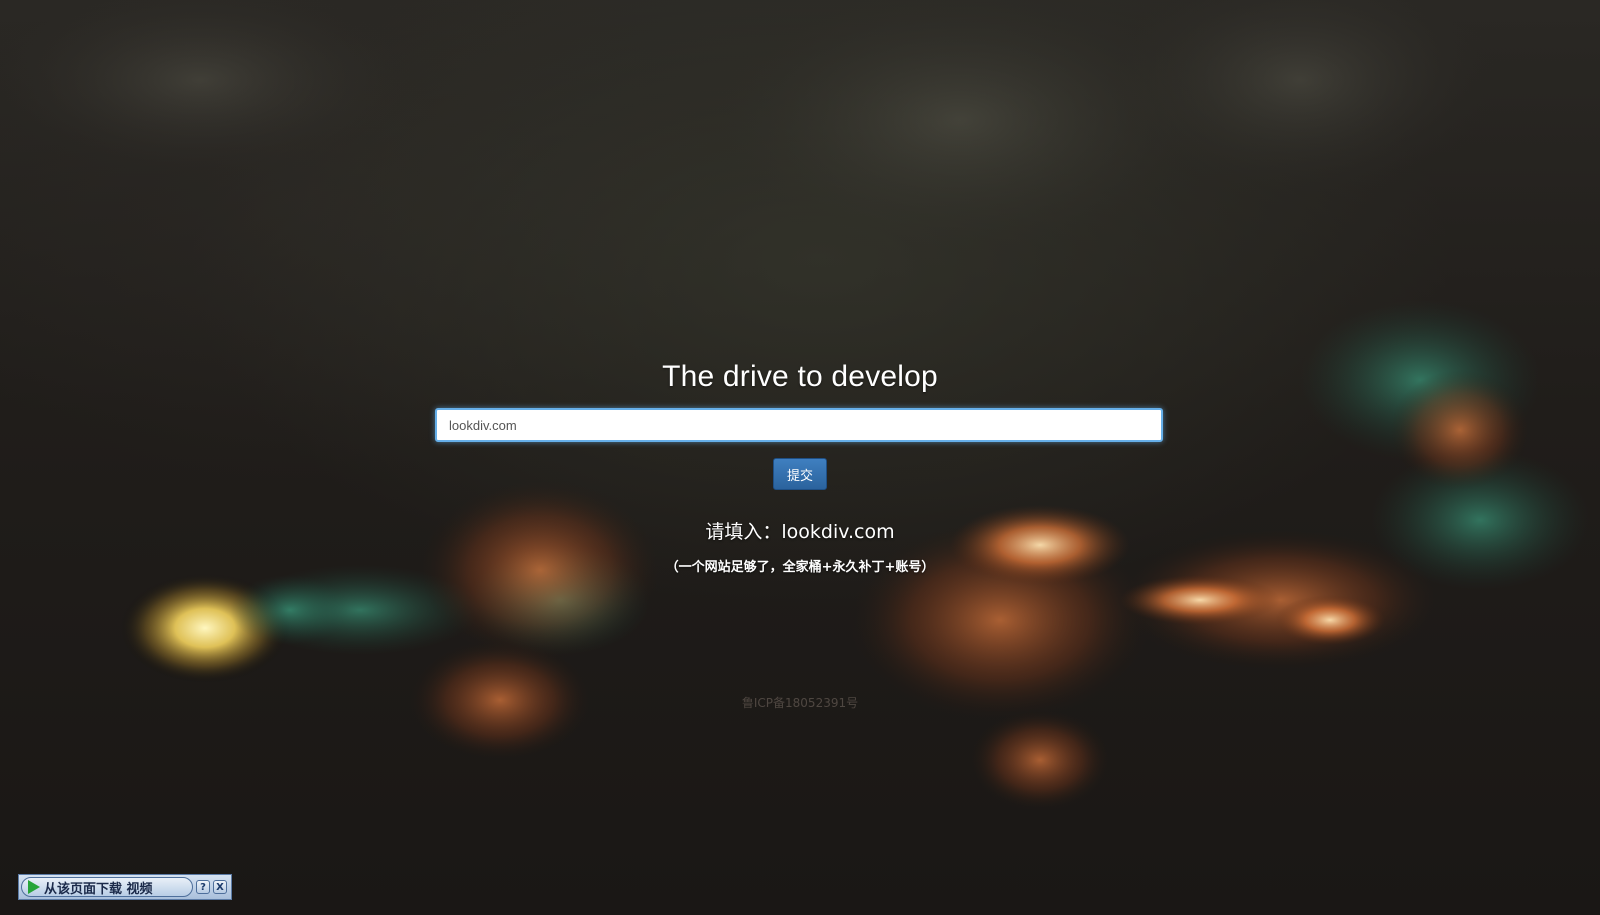  I want to click on page-title: The drive to develop, so click(800, 376).